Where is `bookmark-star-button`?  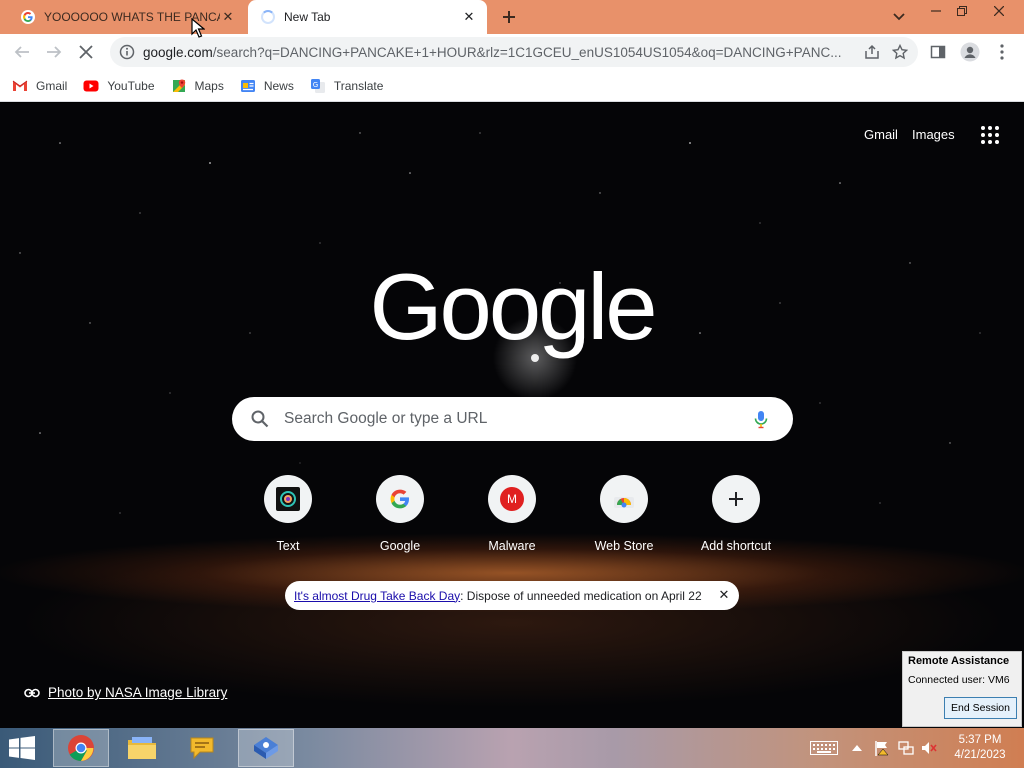
bookmark-star-button is located at coordinates (900, 52).